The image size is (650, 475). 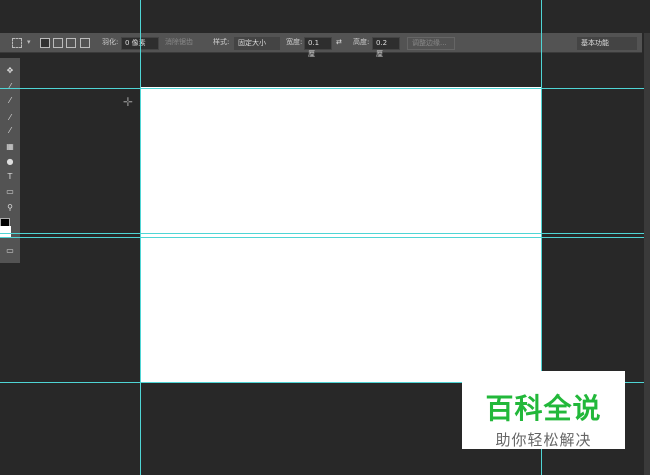 I want to click on add-selection-icon, so click(x=58, y=43).